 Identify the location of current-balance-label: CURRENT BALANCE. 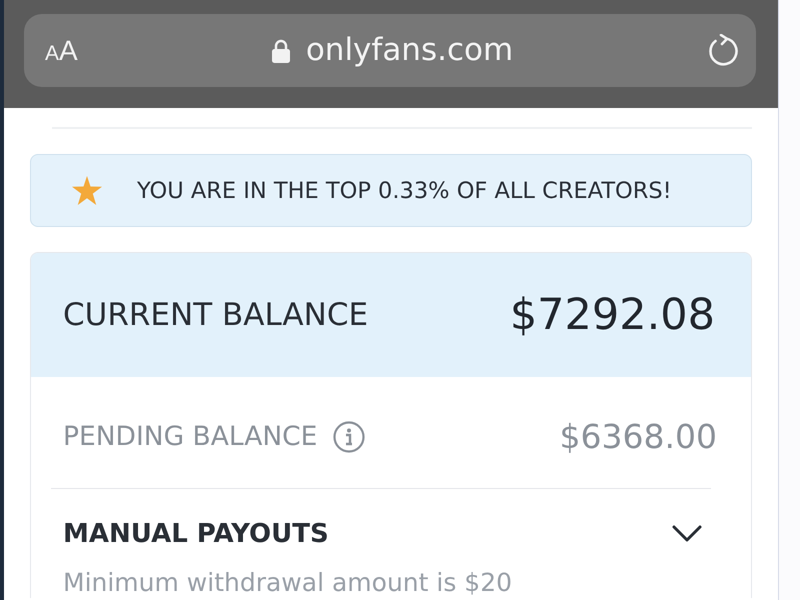
(215, 315).